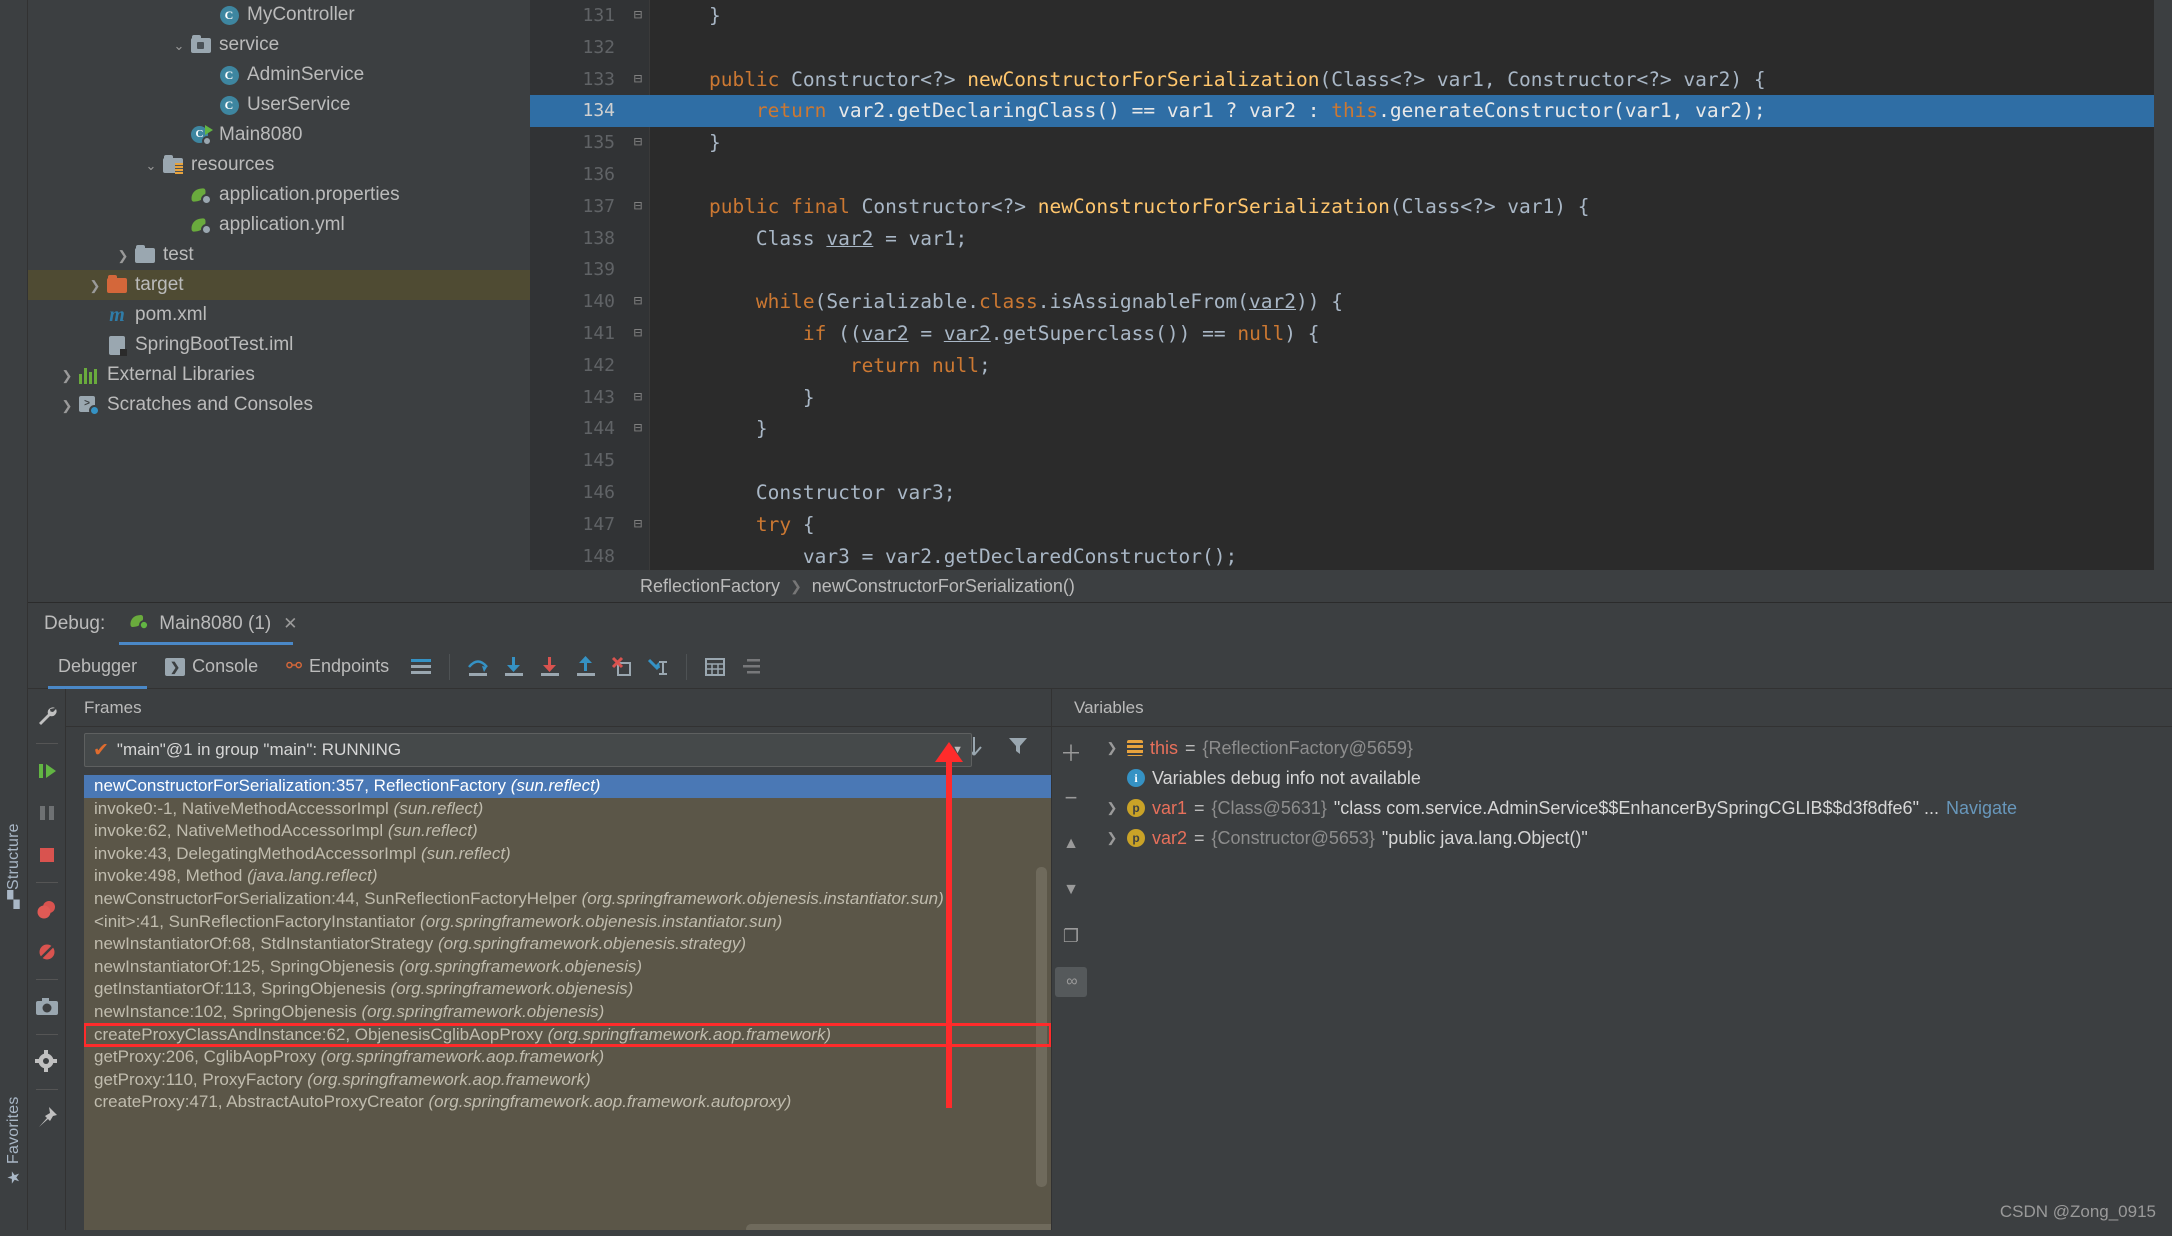 Image resolution: width=2172 pixels, height=1236 pixels. What do you see at coordinates (279, 75) in the screenshot?
I see `tree-item-adminservice: C AdminService` at bounding box center [279, 75].